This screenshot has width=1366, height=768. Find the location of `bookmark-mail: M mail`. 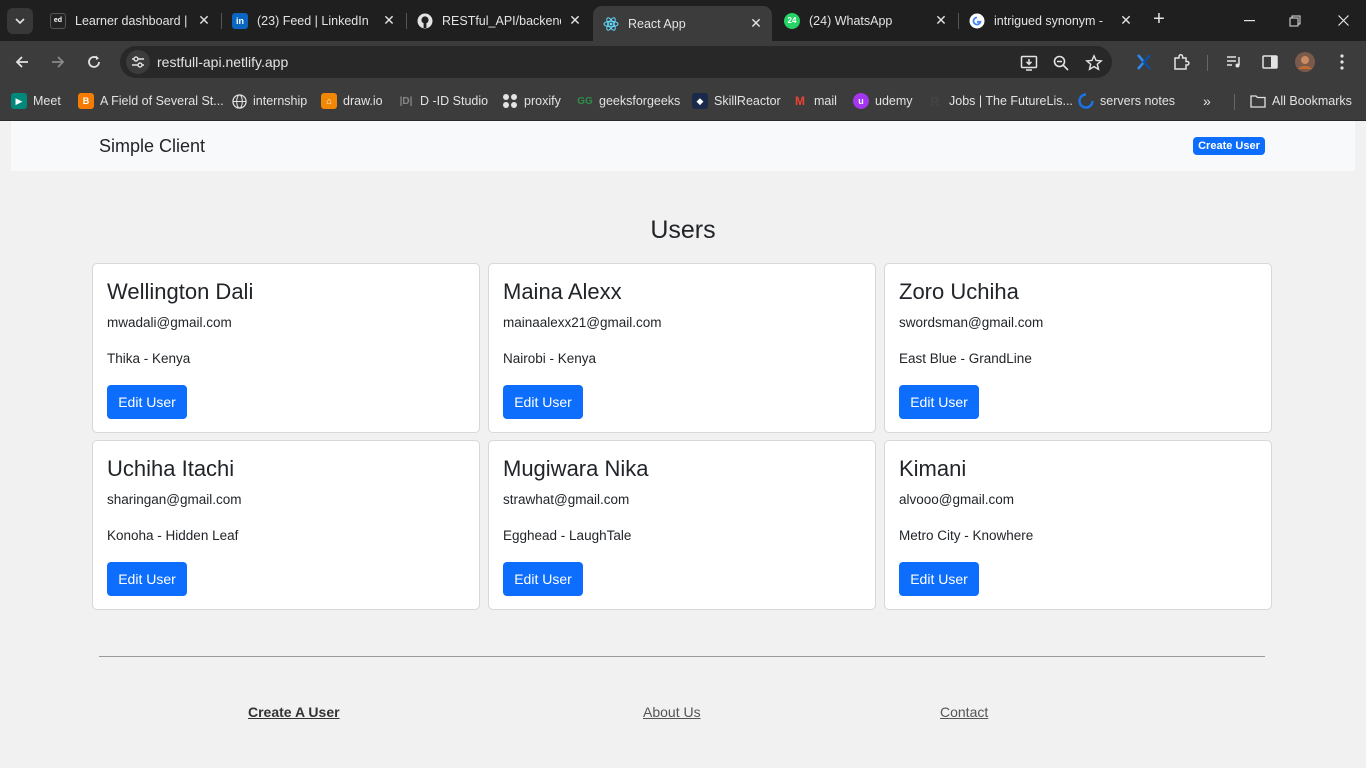

bookmark-mail: M mail is located at coordinates (814, 101).